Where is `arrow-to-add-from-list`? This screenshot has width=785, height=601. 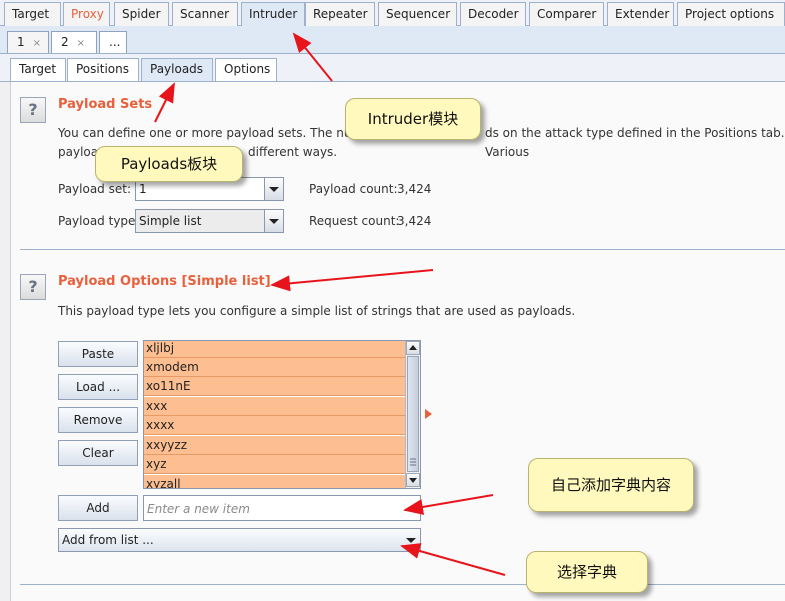 arrow-to-add-from-list is located at coordinates (453, 559).